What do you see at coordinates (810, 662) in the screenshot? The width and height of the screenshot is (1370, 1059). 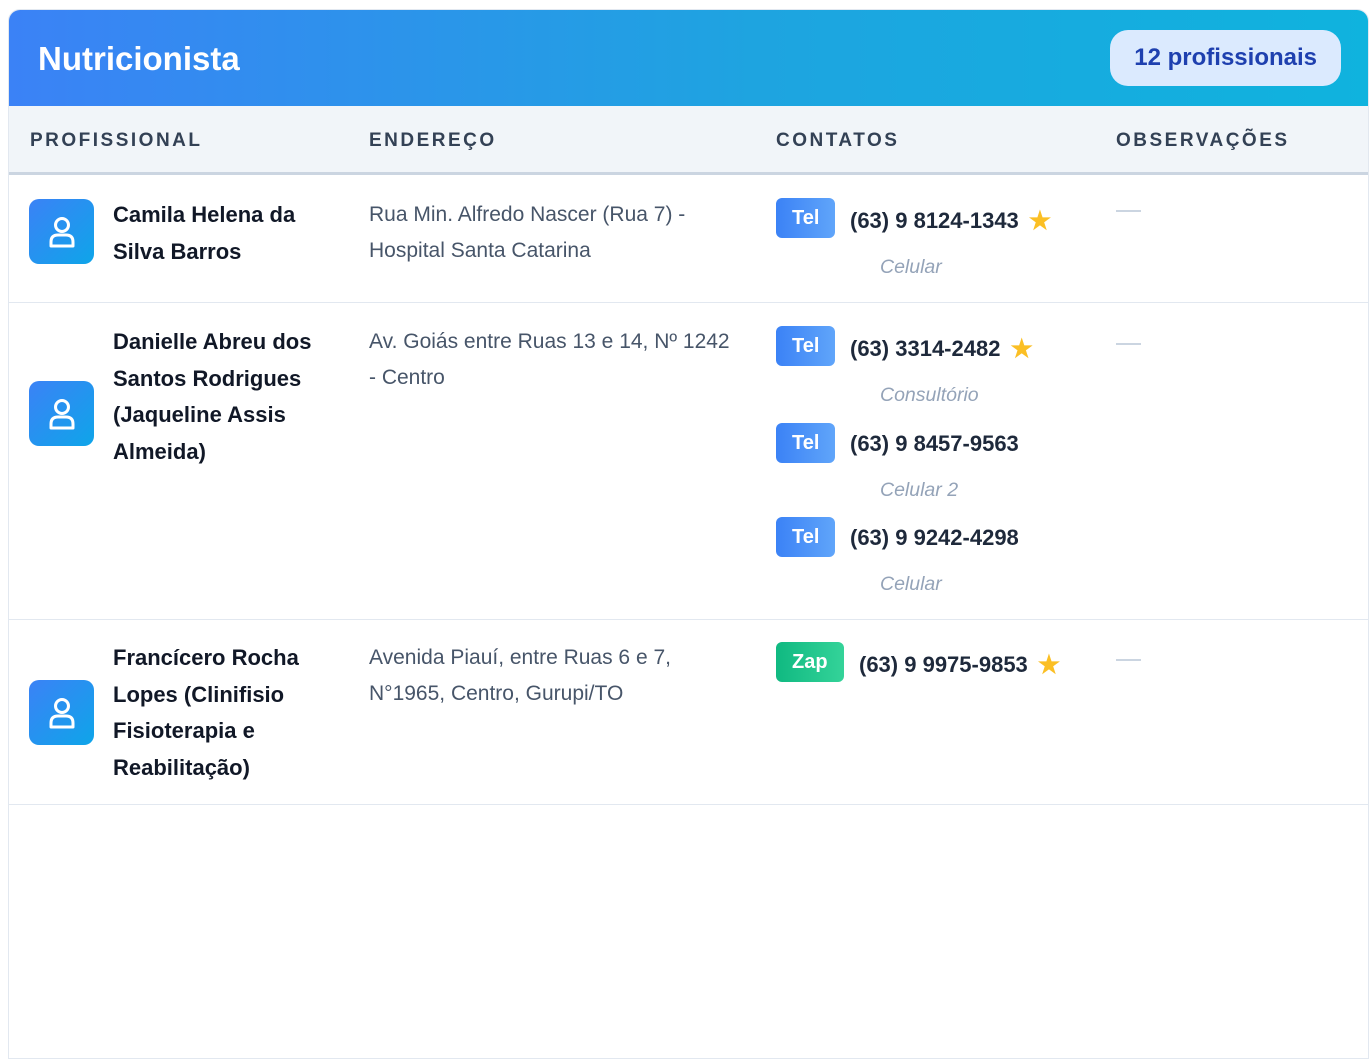 I see `whatsapp-type-tag: Zap` at bounding box center [810, 662].